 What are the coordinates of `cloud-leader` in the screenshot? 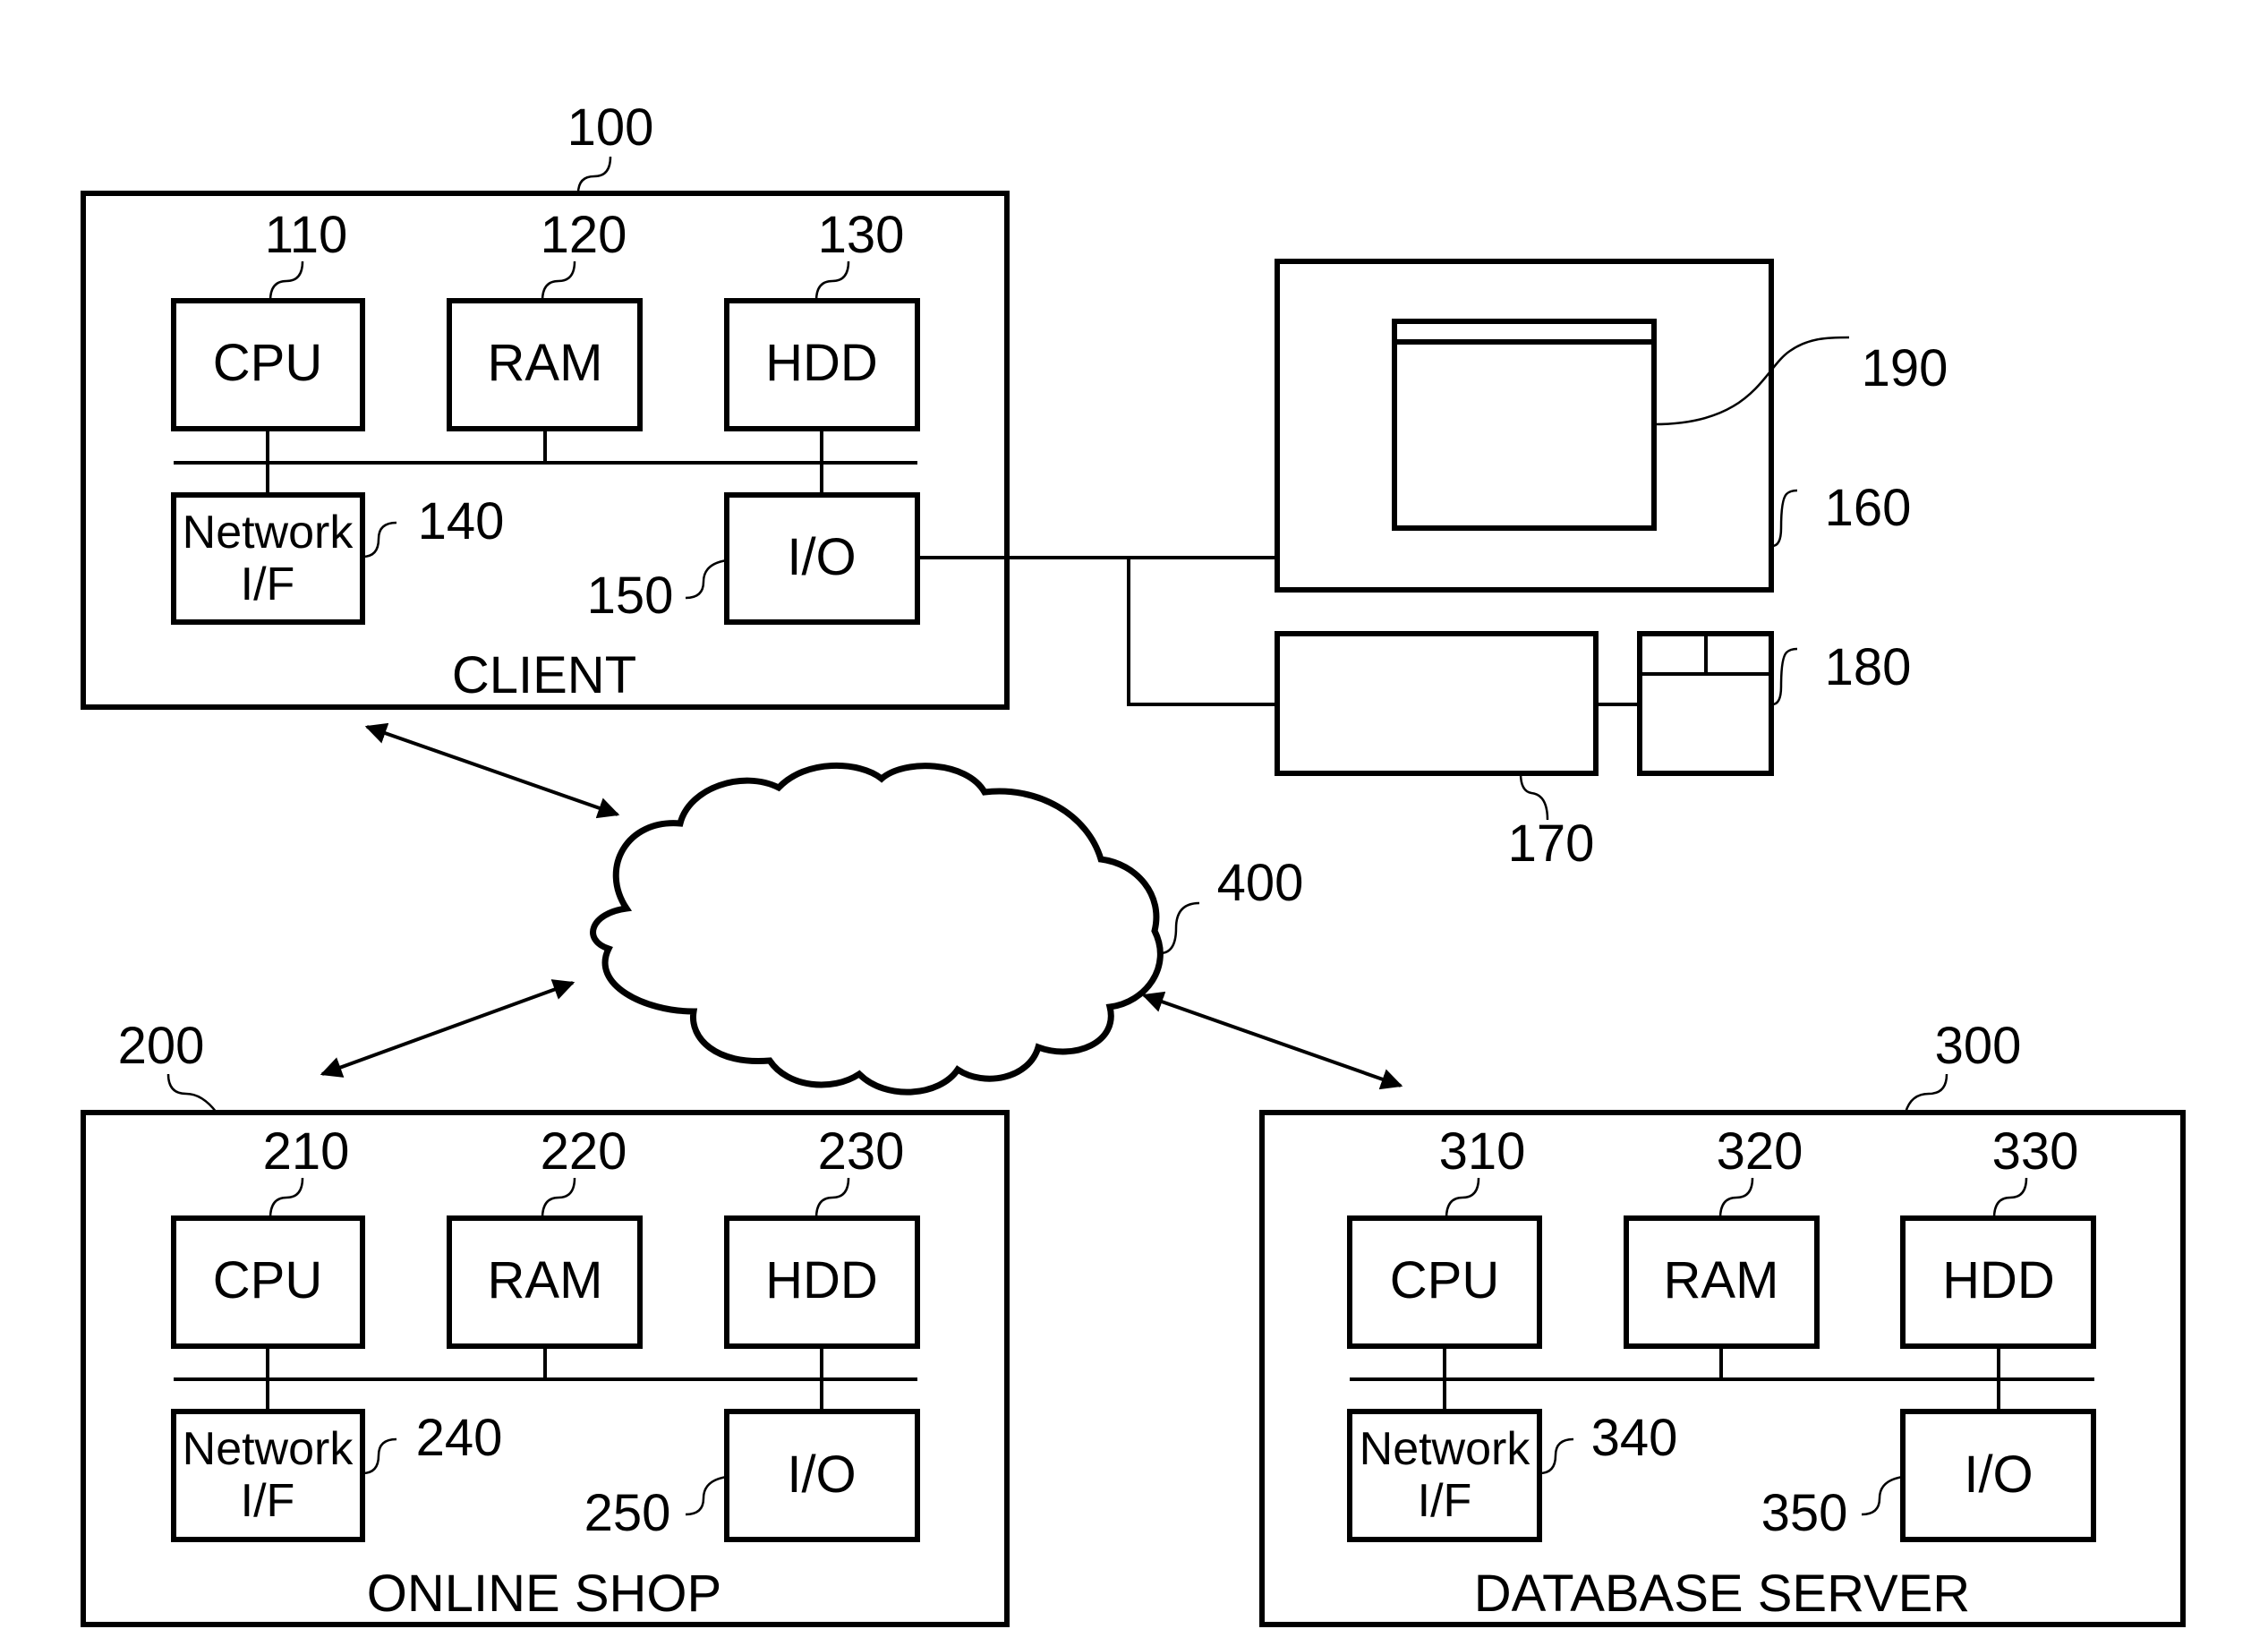 It's located at (1180, 928).